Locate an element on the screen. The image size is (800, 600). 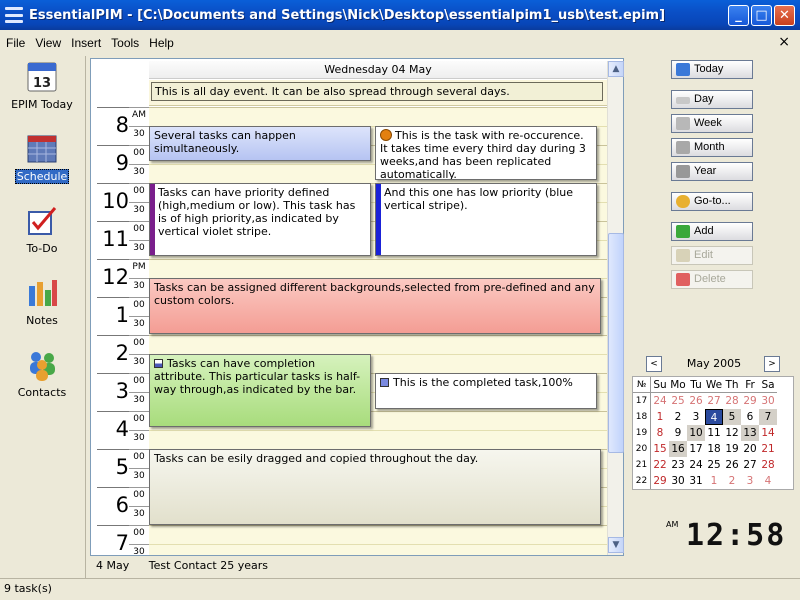
day-view-button: Day is located at coordinates (712, 99).